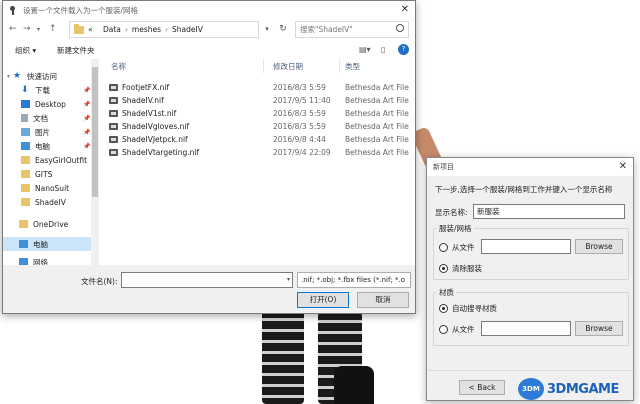 Image resolution: width=640 pixels, height=404 pixels. I want to click on sidebar-item-quick-access: ▾ ★ 快速访问, so click(32, 76).